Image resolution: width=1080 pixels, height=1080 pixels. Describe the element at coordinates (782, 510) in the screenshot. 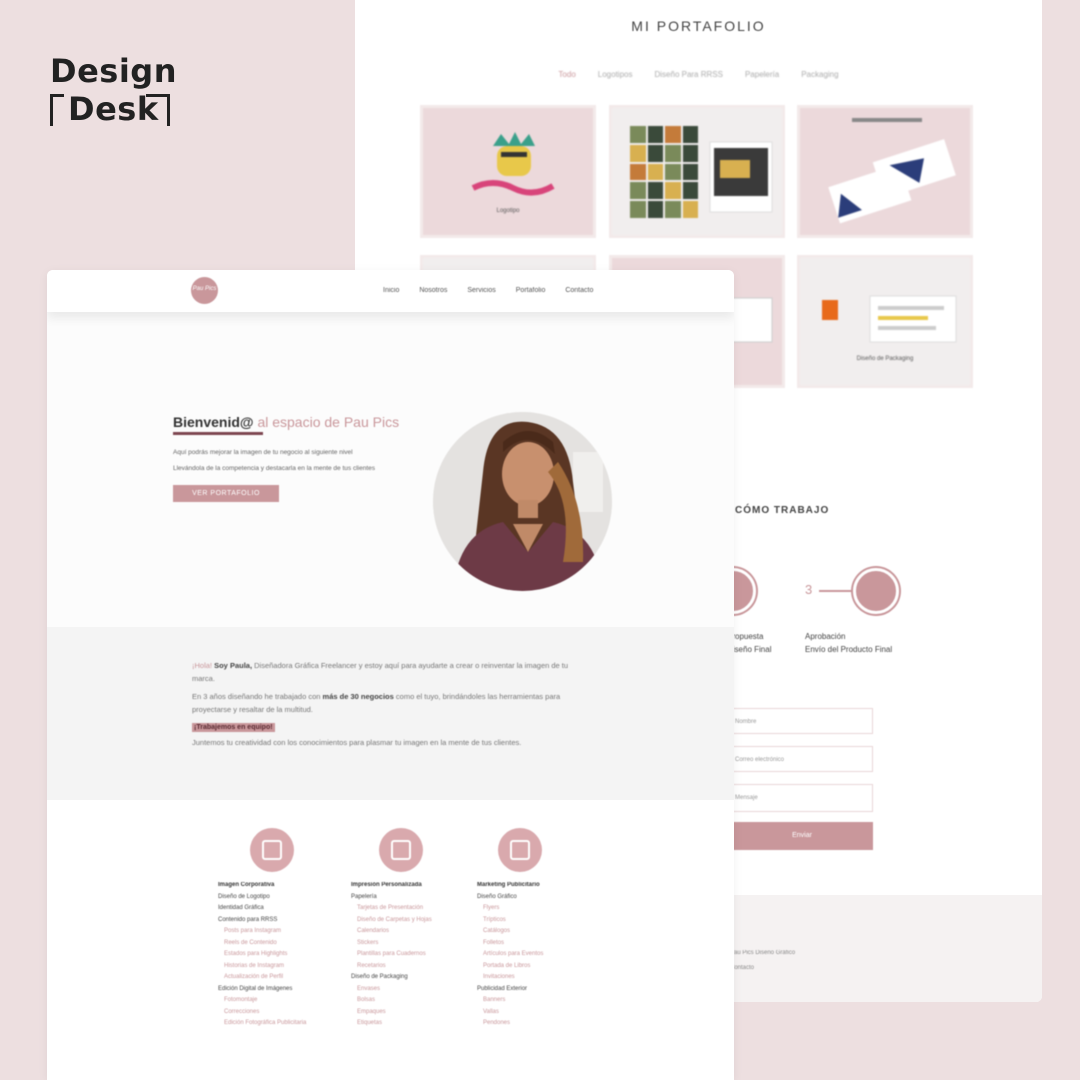

I see `steps-title: CÓMO TRABAJO` at that location.